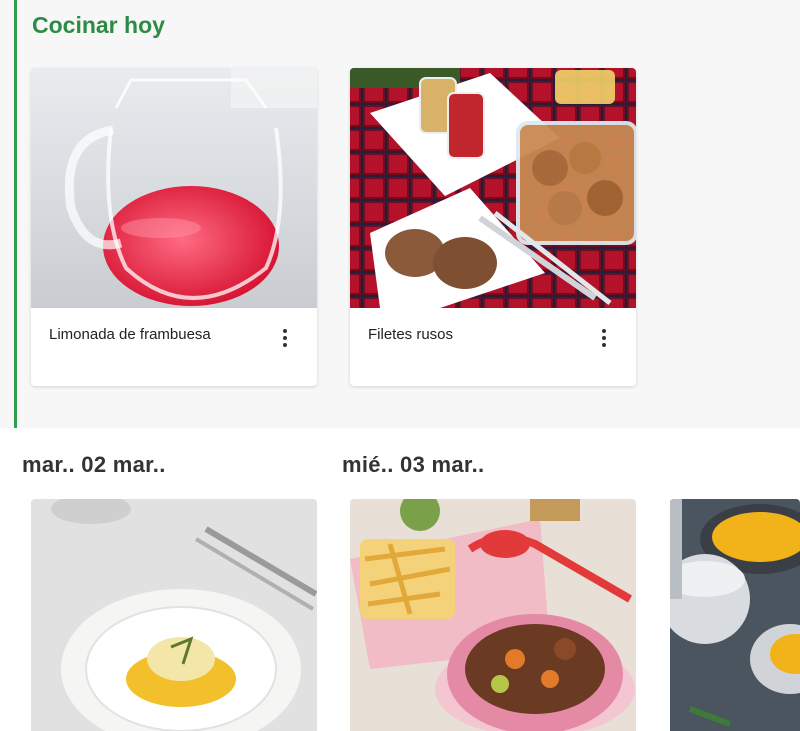 Image resolution: width=800 pixels, height=731 pixels. What do you see at coordinates (493, 188) in the screenshot?
I see `recipe-image-filetes` at bounding box center [493, 188].